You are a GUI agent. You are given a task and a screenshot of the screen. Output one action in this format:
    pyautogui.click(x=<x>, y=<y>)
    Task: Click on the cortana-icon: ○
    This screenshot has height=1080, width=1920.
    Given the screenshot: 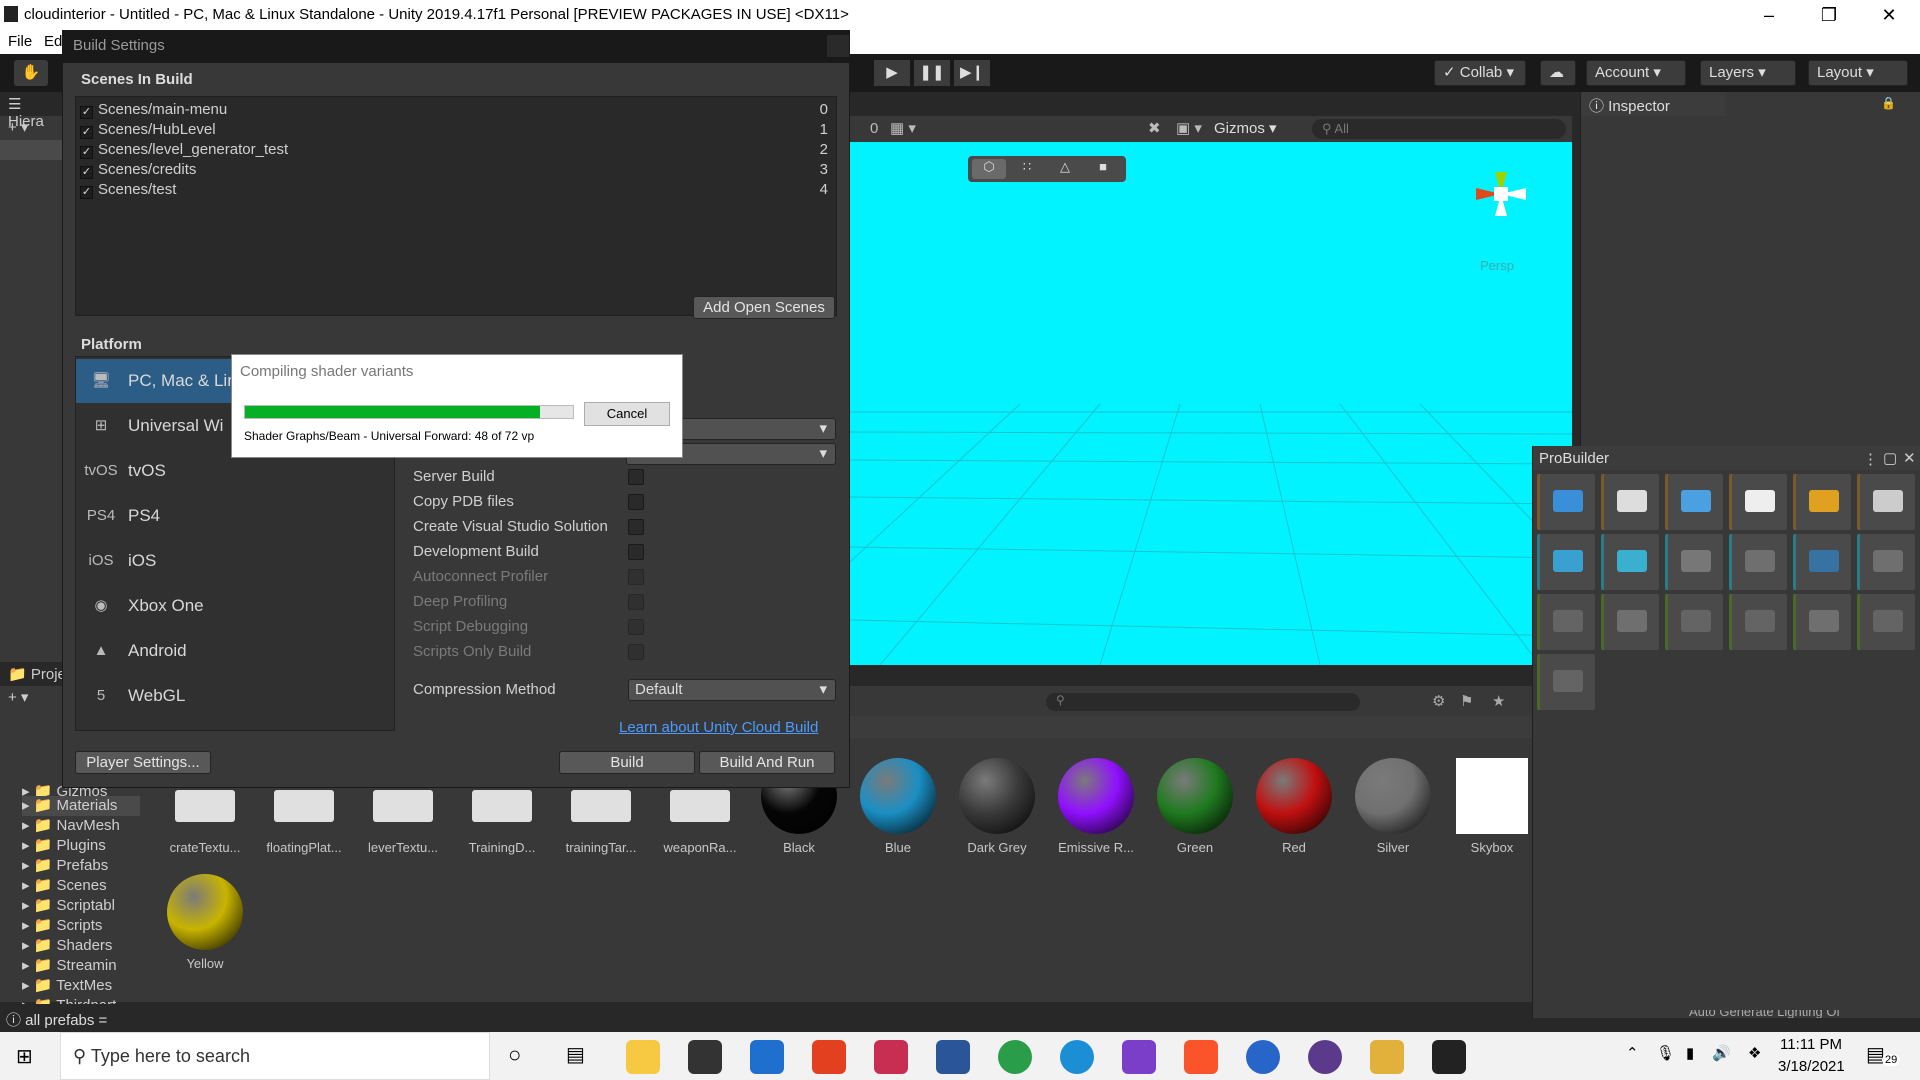 What is the action you would take?
    pyautogui.click(x=514, y=1055)
    